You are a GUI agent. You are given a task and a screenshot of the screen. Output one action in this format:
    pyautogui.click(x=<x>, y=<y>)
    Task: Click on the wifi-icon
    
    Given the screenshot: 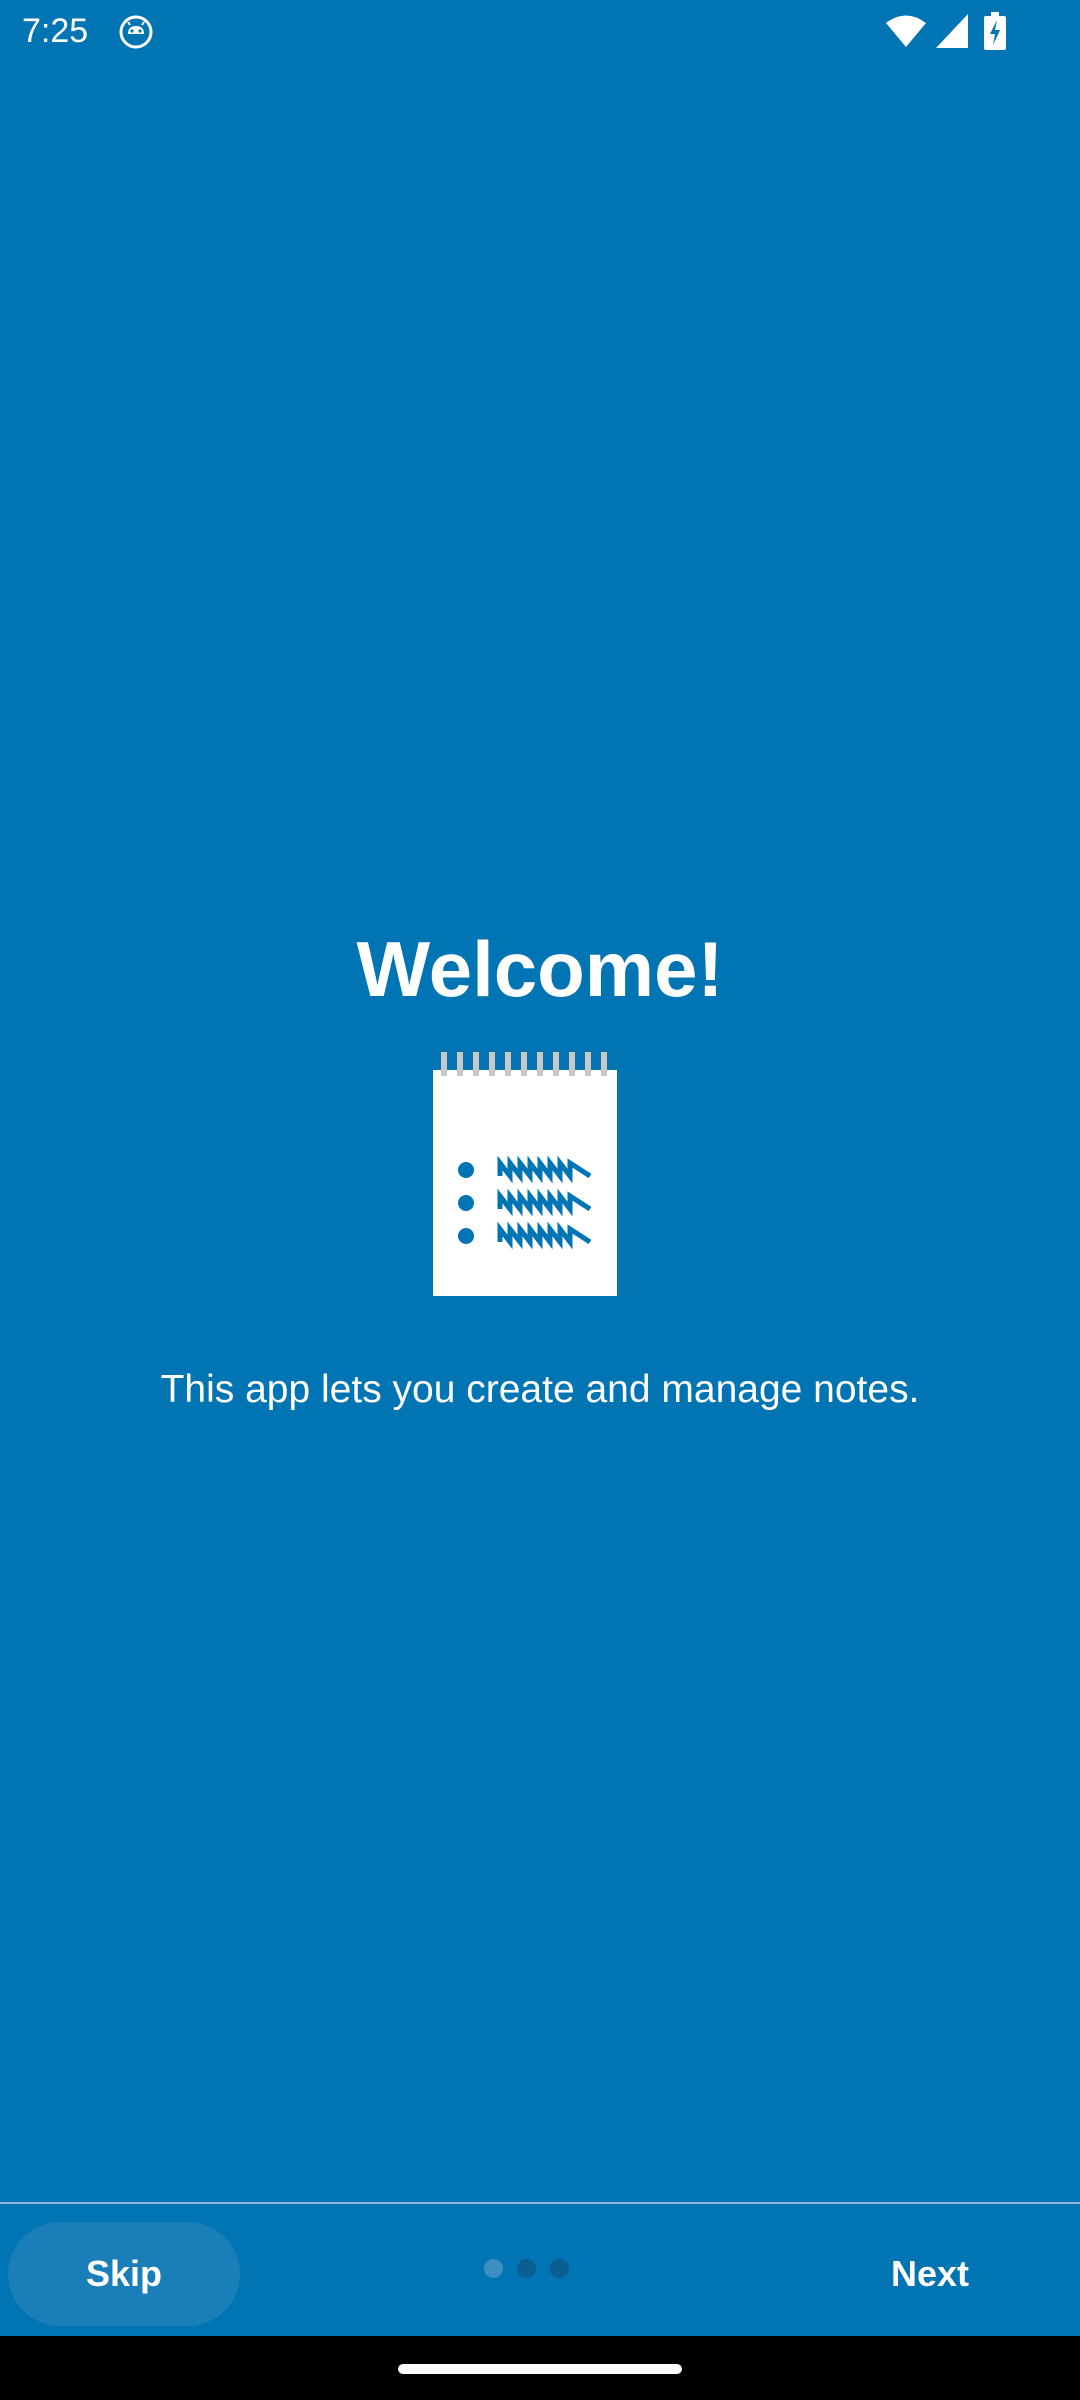 What is the action you would take?
    pyautogui.click(x=906, y=31)
    